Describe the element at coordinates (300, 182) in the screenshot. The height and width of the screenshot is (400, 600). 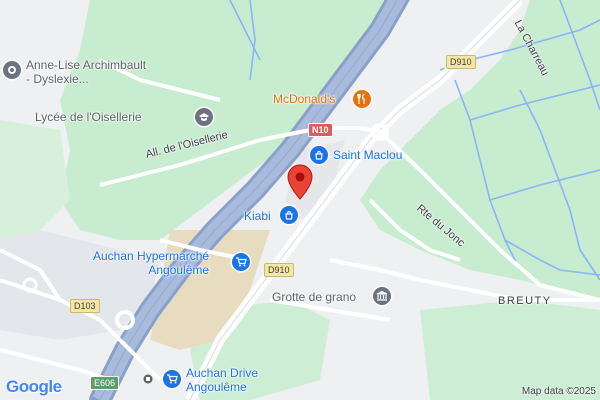
I see `location-pin-icon` at that location.